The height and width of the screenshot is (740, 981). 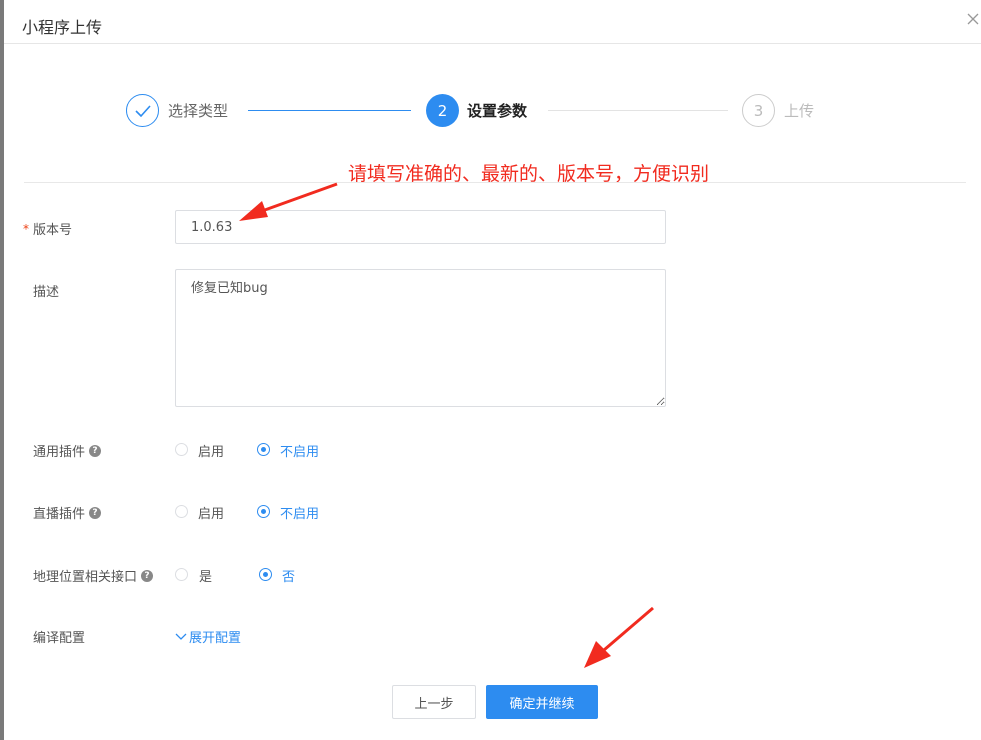 What do you see at coordinates (288, 575) in the screenshot?
I see `location-api-no-label: 否` at bounding box center [288, 575].